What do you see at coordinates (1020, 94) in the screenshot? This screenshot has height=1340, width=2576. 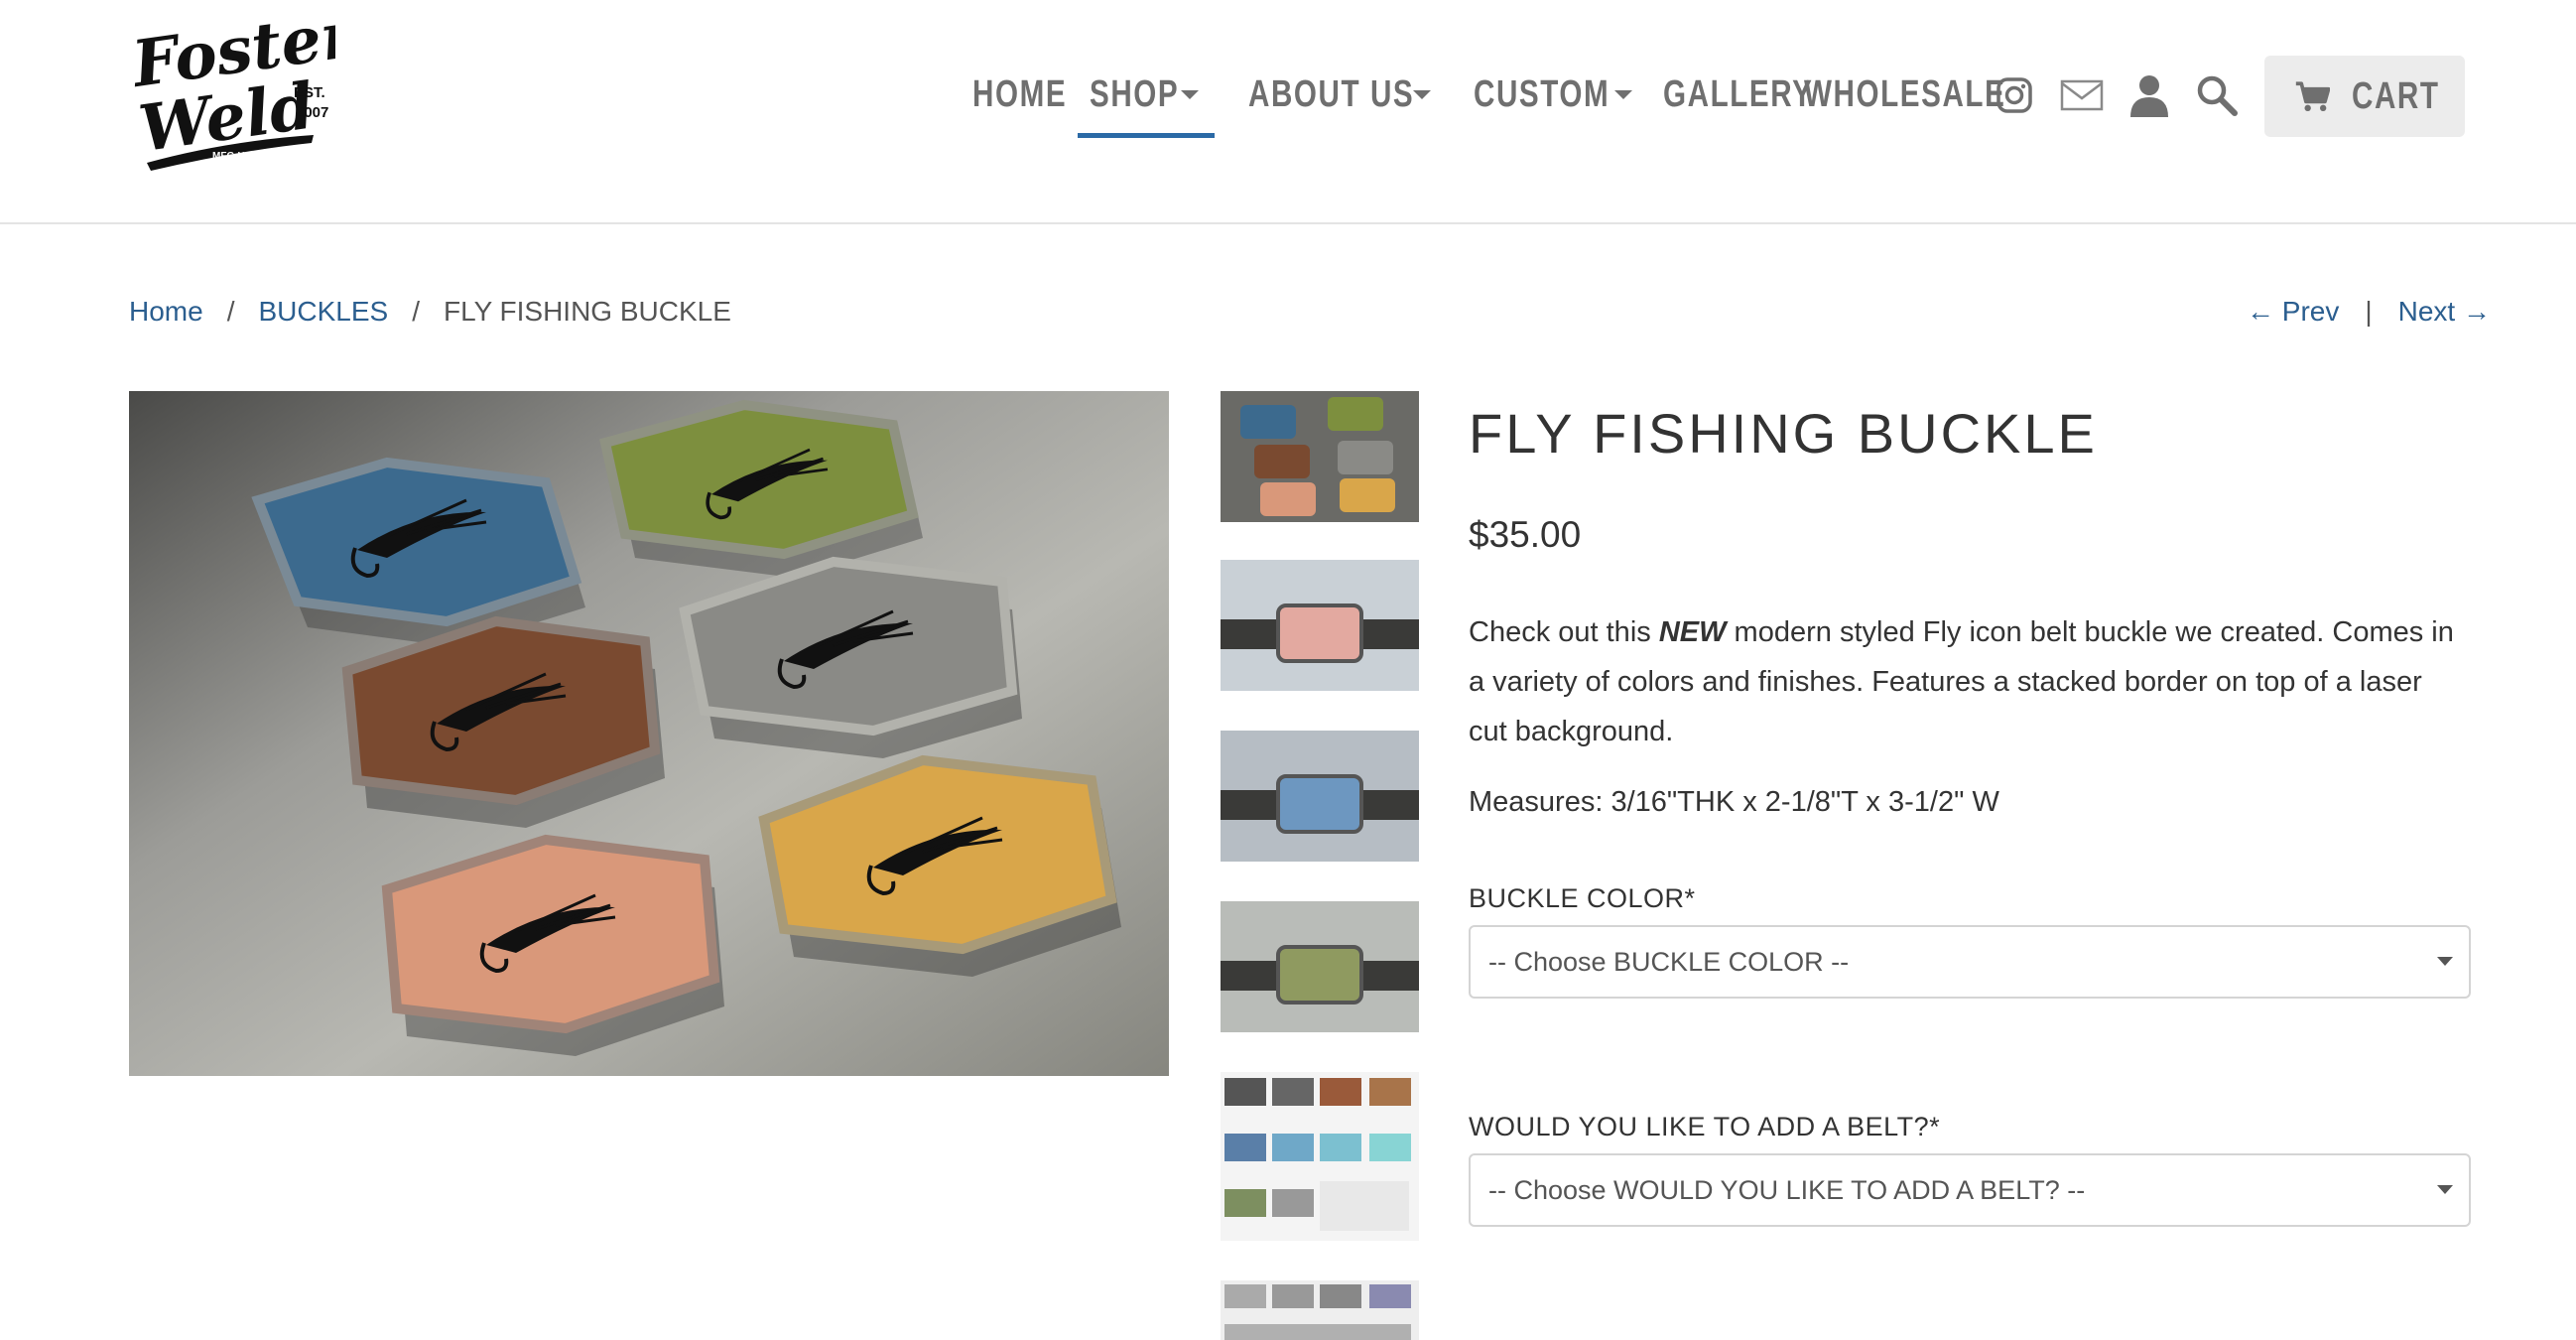 I see `nav-home-label: HOME` at bounding box center [1020, 94].